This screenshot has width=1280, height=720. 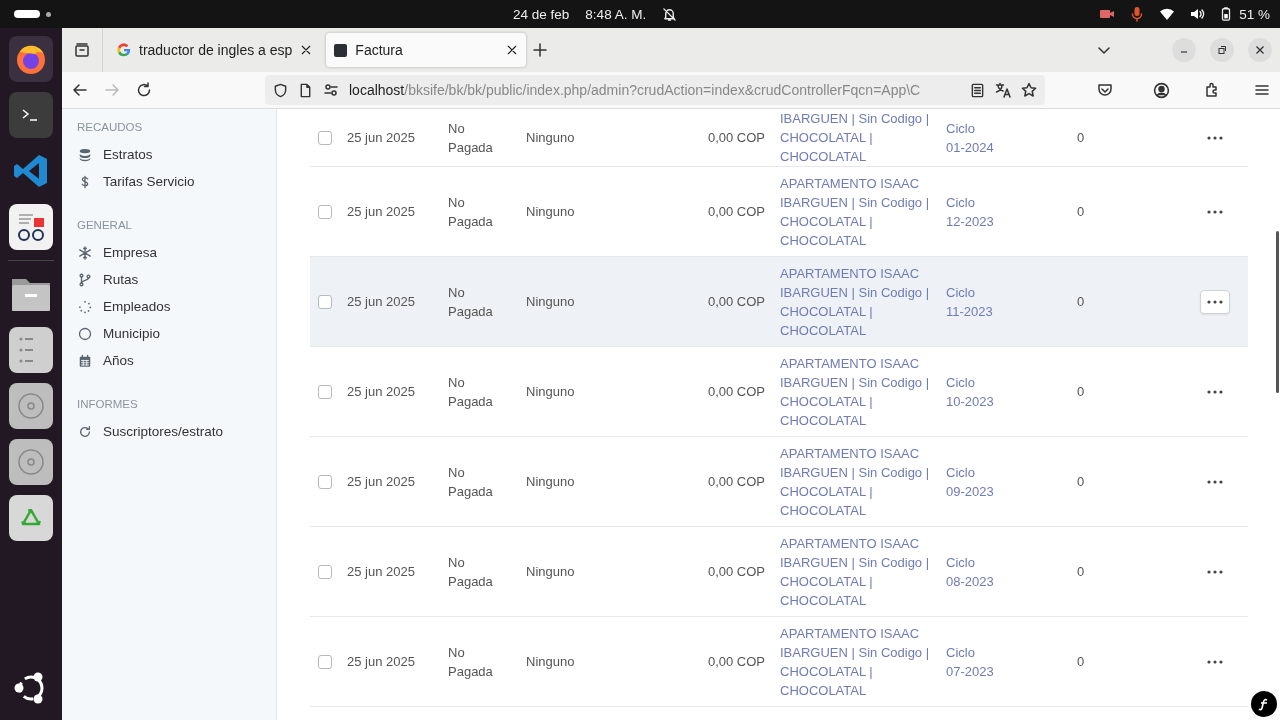 What do you see at coordinates (176, 252) in the screenshot?
I see `sidebar-item: Empresa` at bounding box center [176, 252].